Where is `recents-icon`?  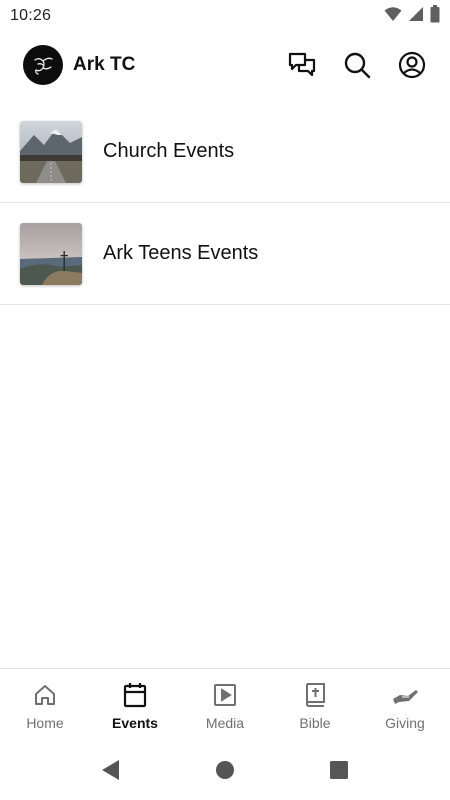
recents-icon is located at coordinates (339, 770).